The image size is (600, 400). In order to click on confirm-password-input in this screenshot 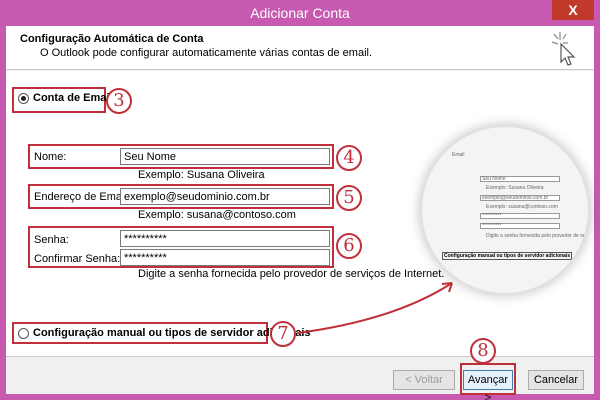, I will do `click(225, 257)`.